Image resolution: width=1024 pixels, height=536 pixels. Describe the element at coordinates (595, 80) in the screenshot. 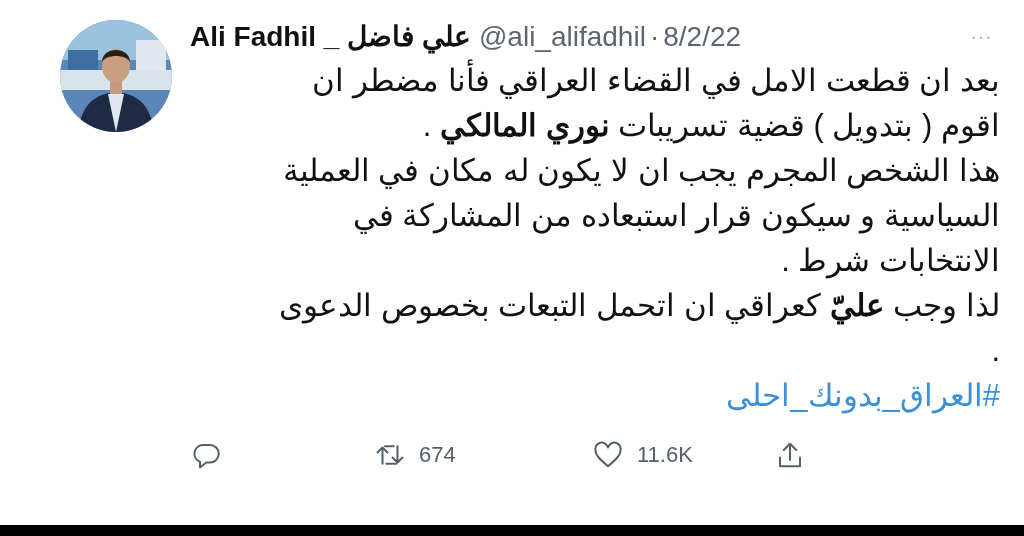

I see `tweet-text-line: بعد ان قطعت الامل في القضاء العراقي فأنا مضطر ان` at that location.